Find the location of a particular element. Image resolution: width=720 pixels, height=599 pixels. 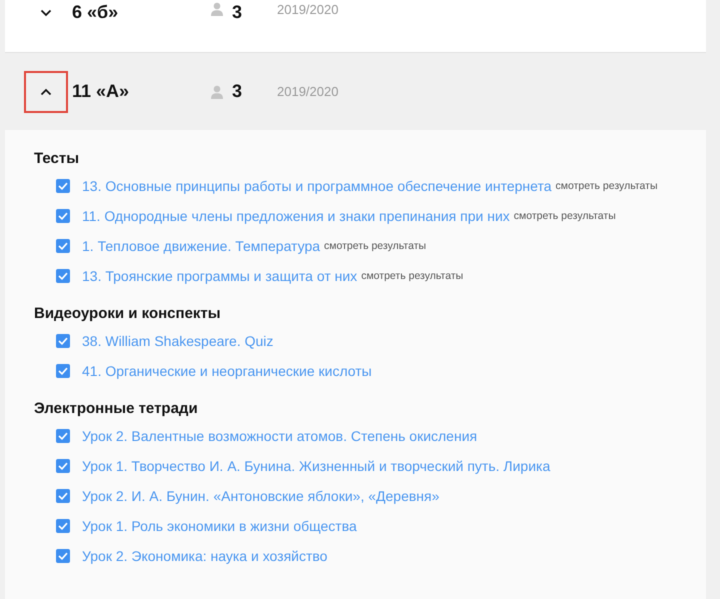

material-link: Урок 1. Творчество И. А. Бунина. Жизненный и творческий путь. Лирика is located at coordinates (316, 466).